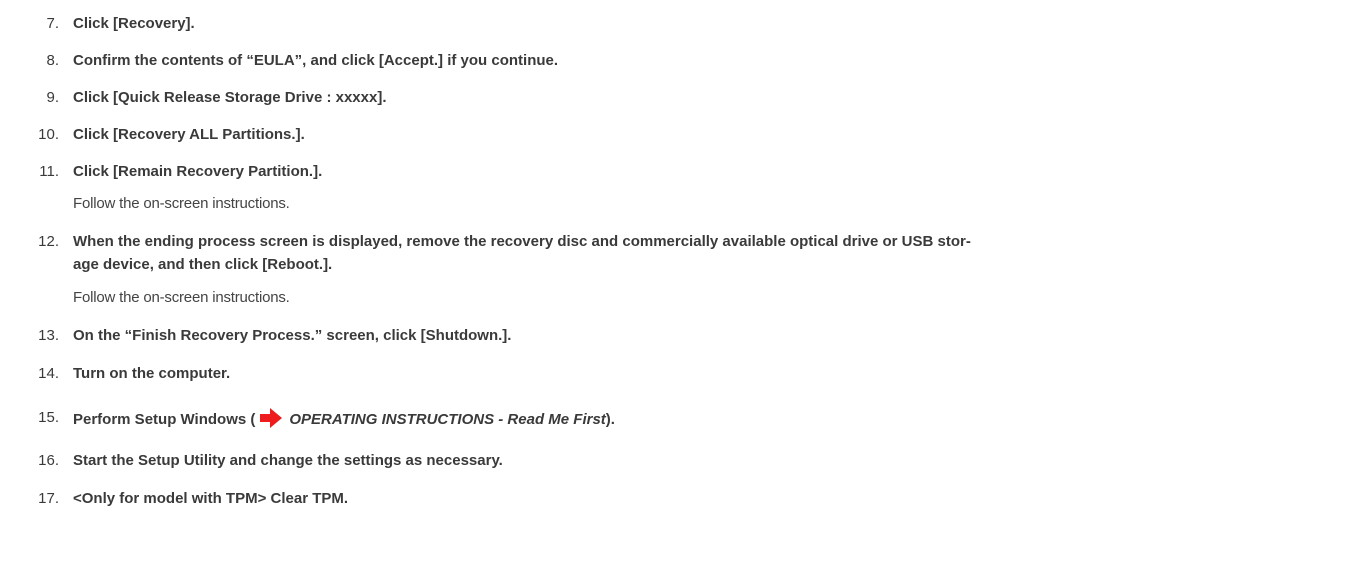 The height and width of the screenshot is (576, 1370). What do you see at coordinates (189, 134) in the screenshot?
I see `step-instruction: Click [Recovery ALL Partitions.].` at bounding box center [189, 134].